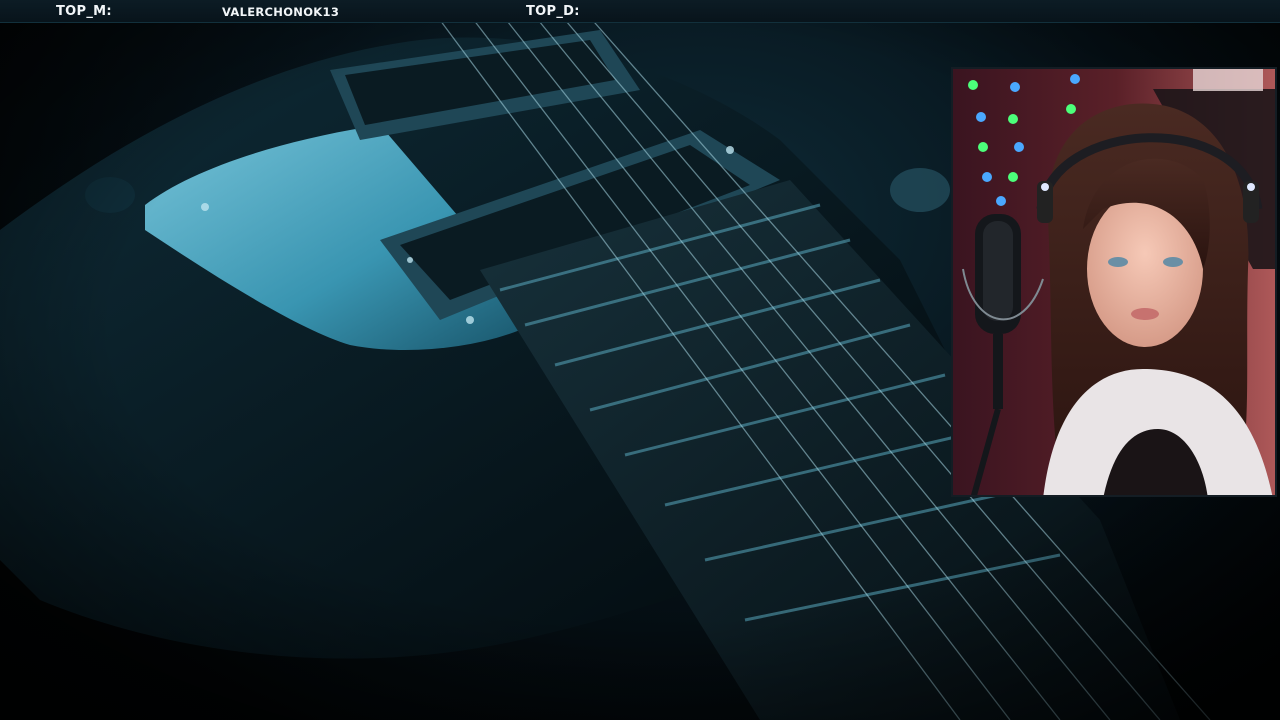 Image resolution: width=1280 pixels, height=720 pixels. I want to click on stream-topbar: TOP_M: VALERCHONOK13 TOP_D:, so click(640, 11).